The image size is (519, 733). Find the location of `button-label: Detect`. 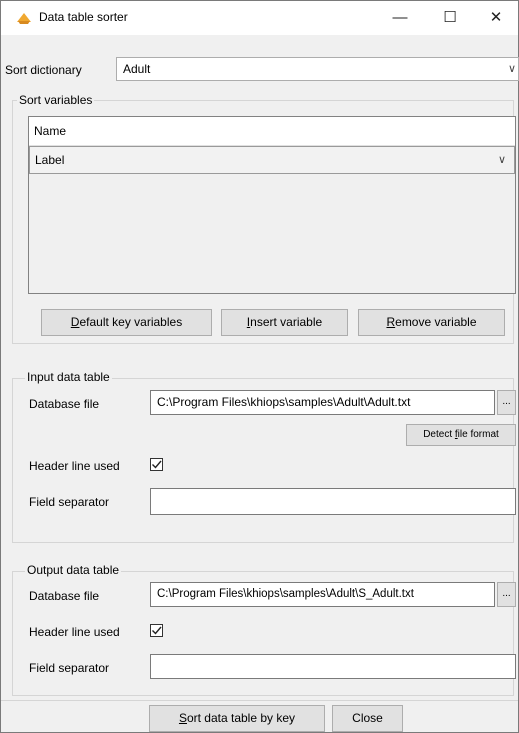

button-label: Detect is located at coordinates (439, 434).